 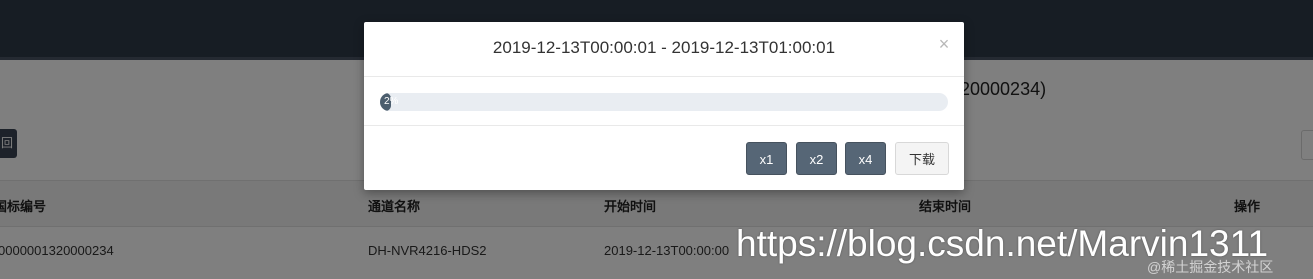 What do you see at coordinates (944, 44) in the screenshot?
I see `close-icon: ×` at bounding box center [944, 44].